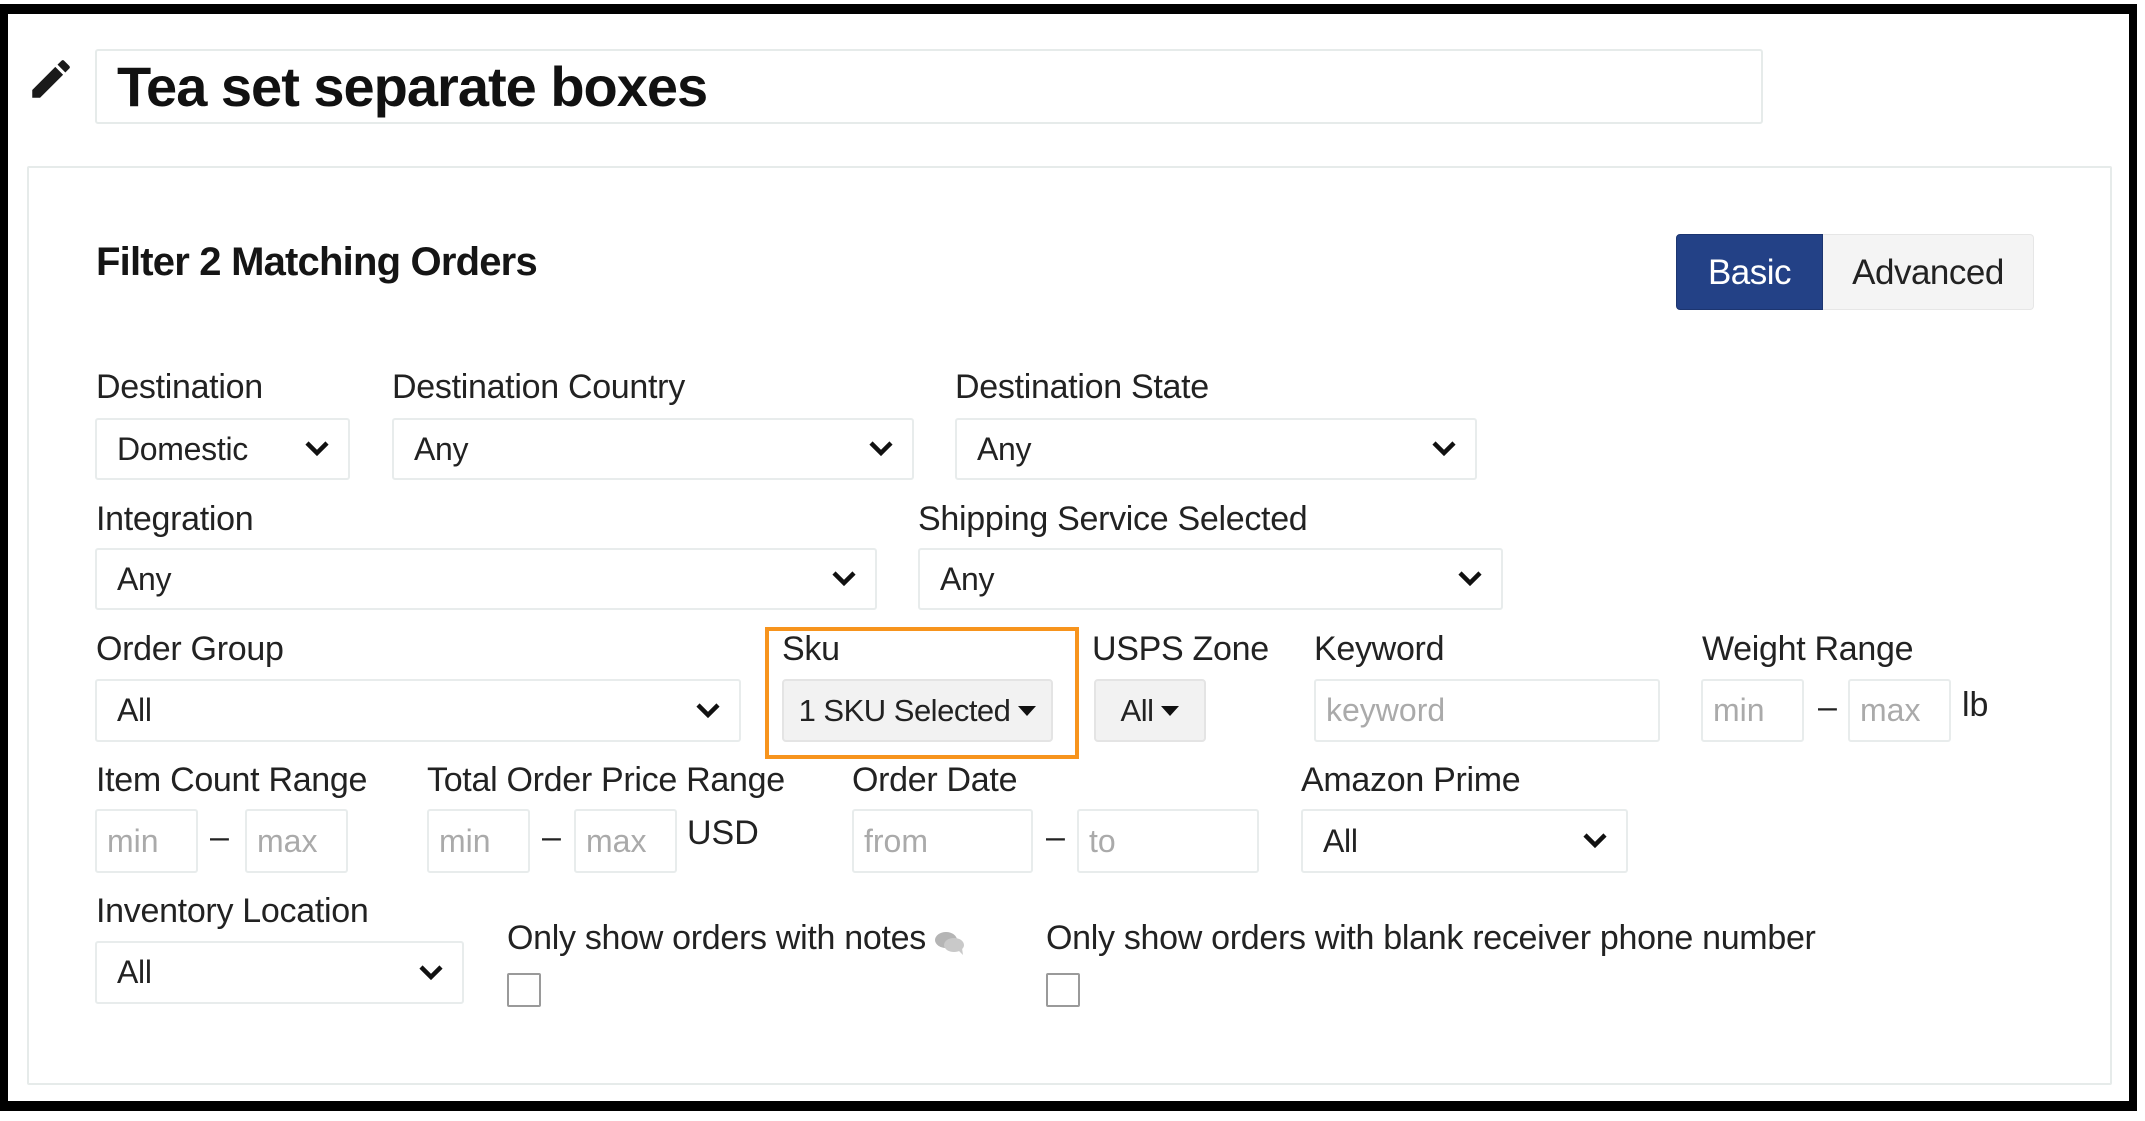 Image resolution: width=2145 pixels, height=1121 pixels. Describe the element at coordinates (1082, 387) in the screenshot. I see `destination-state-label: Destination State` at that location.